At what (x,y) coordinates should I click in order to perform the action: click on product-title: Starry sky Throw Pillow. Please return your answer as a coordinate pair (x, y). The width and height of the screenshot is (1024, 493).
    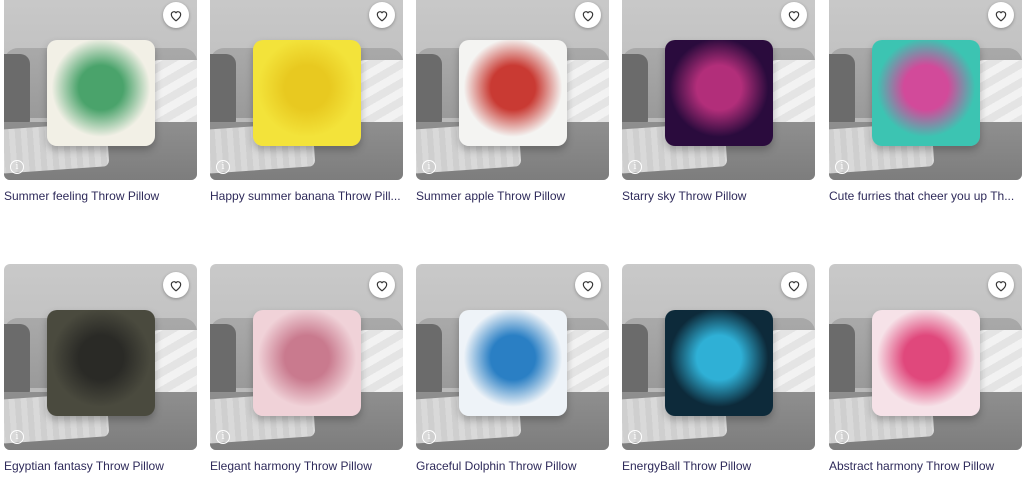
    Looking at the image, I should click on (718, 196).